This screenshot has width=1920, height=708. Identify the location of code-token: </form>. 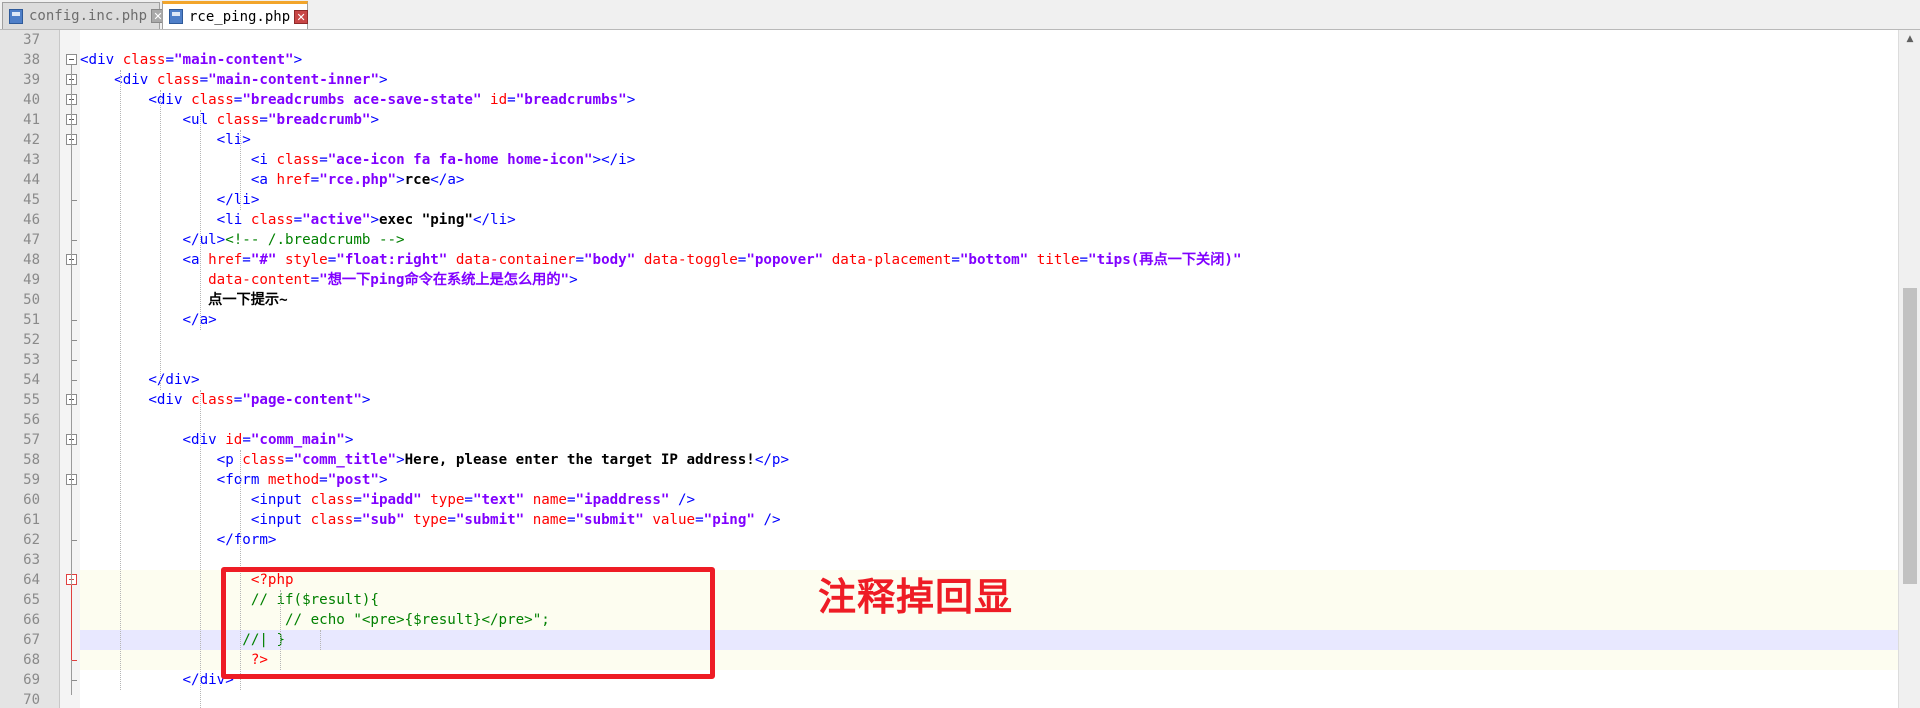
(246, 540).